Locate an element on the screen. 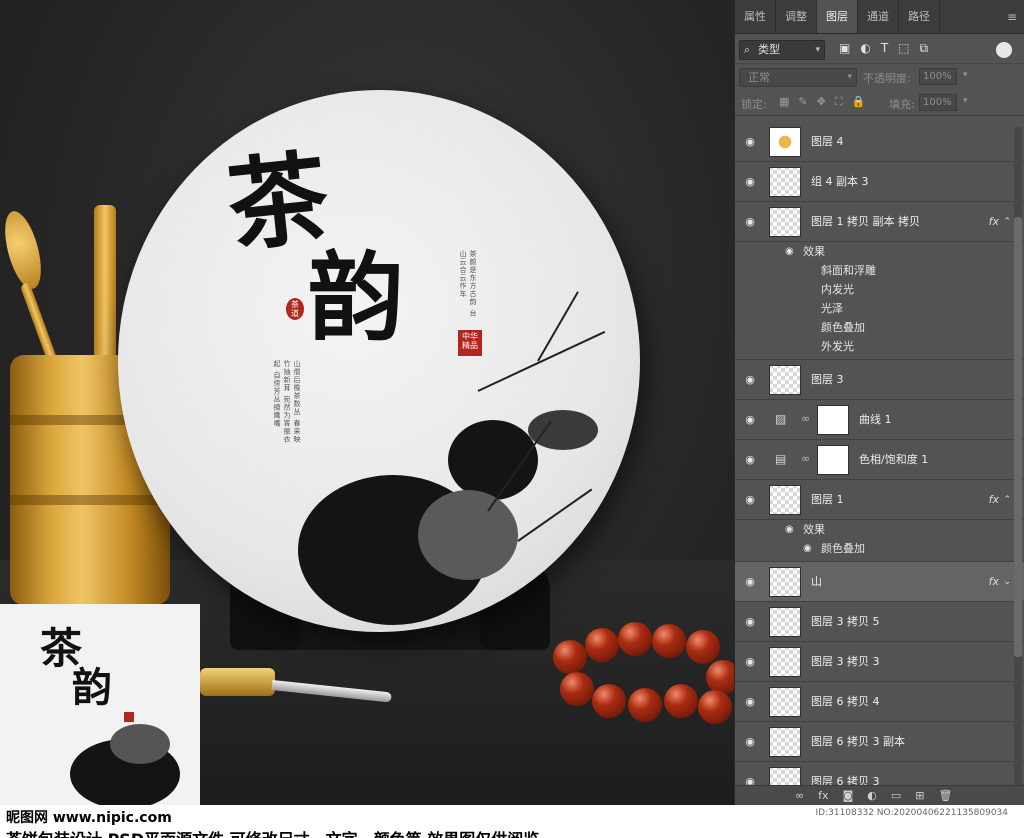 This screenshot has width=1024, height=838. effect-item: 外发光 is located at coordinates (879, 346).